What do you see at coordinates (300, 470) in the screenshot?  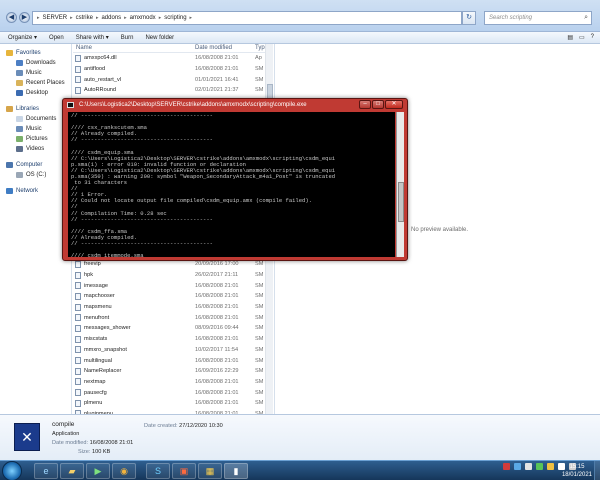 I see `taskbar: e ▰ ▶ ◉ S ▣ ▦ ▮ 15:15 18/01/2021` at bounding box center [300, 470].